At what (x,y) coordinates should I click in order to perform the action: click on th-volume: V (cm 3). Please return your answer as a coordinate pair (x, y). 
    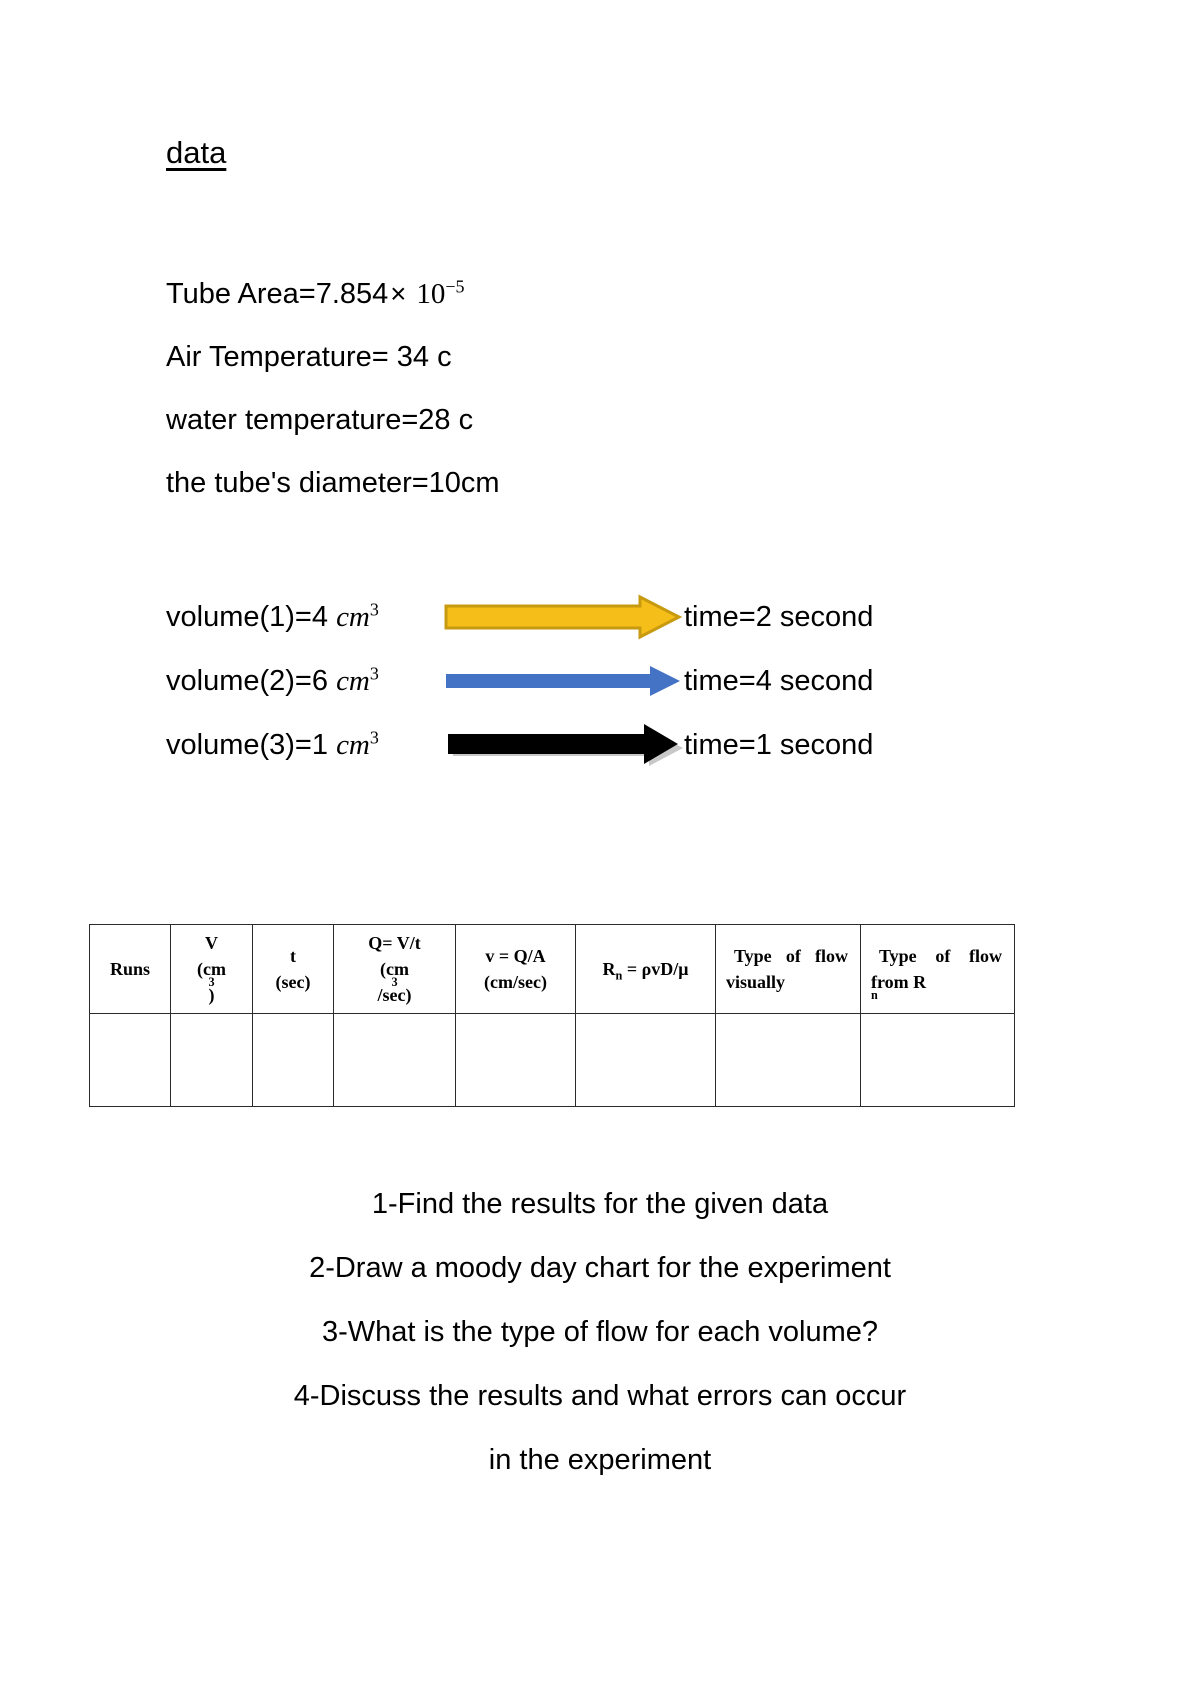
    Looking at the image, I should click on (211, 969).